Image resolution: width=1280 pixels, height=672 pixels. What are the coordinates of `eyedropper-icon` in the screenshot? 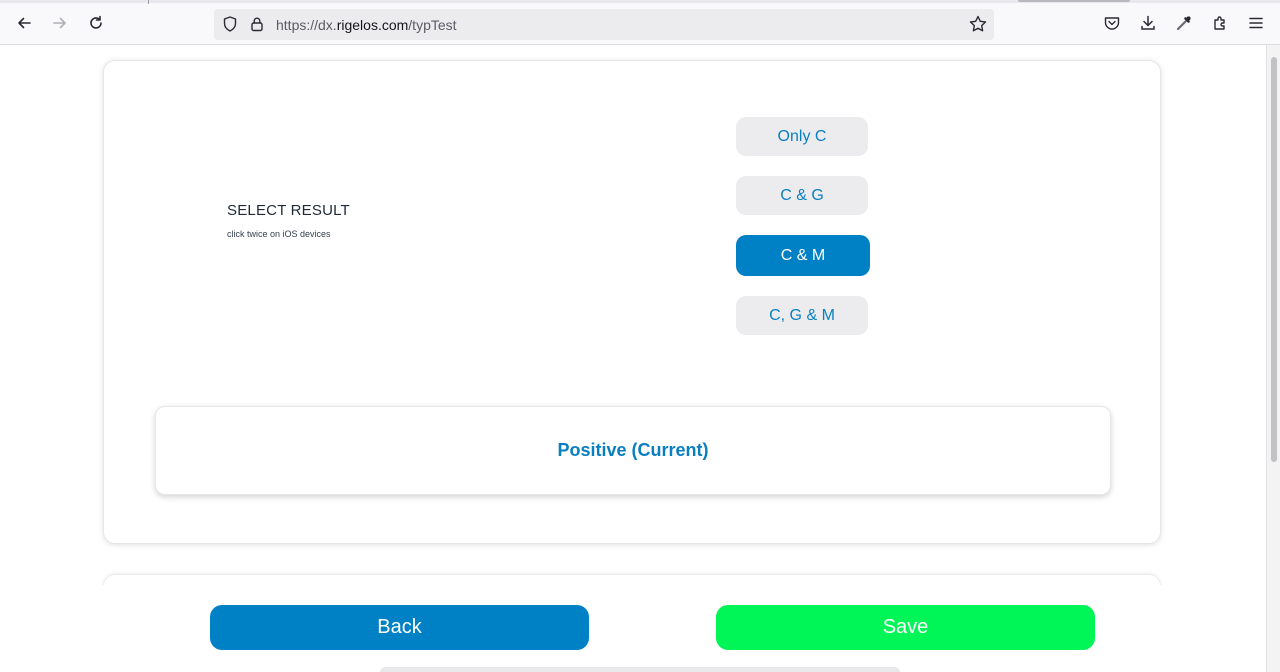 It's located at (1184, 23).